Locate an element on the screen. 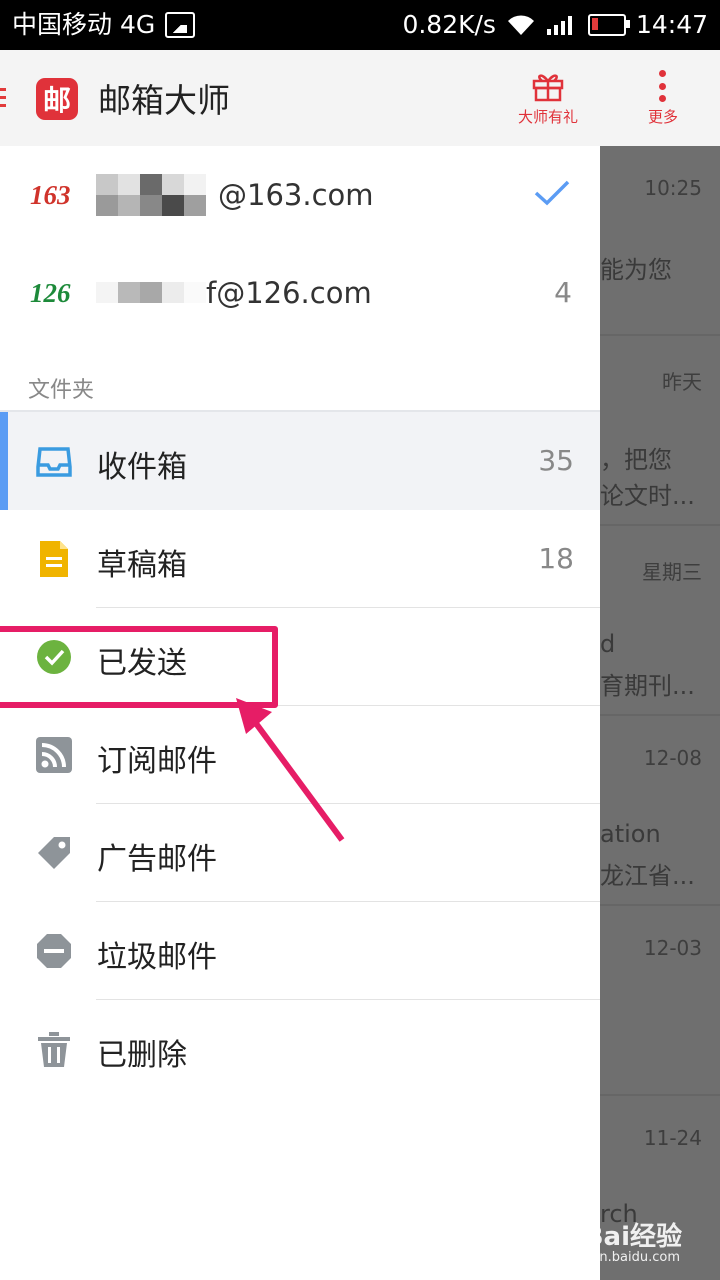 This screenshot has height=1280, width=720. gift-icon is located at coordinates (548, 88).